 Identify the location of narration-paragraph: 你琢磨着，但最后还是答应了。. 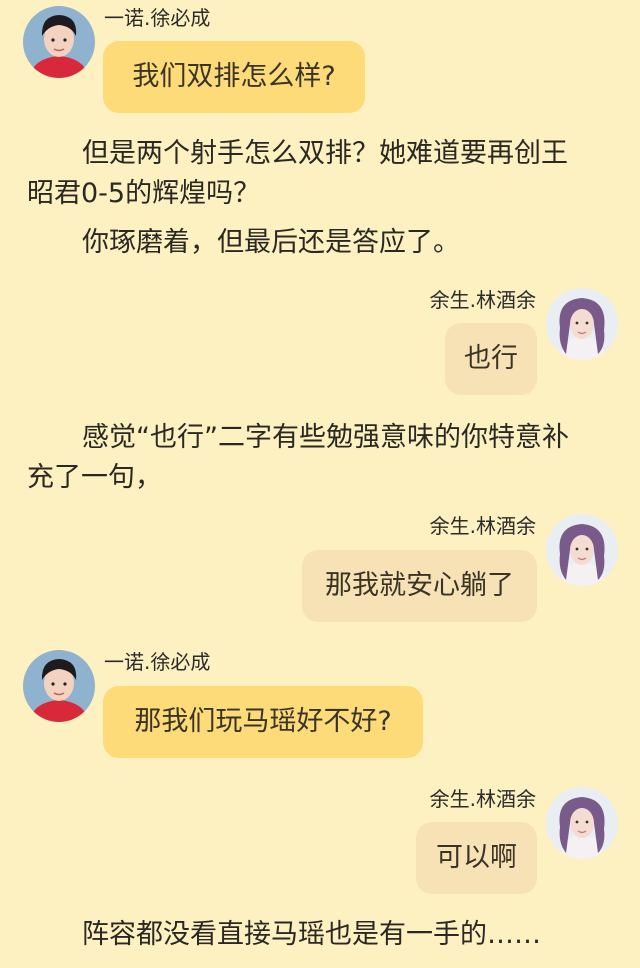
(271, 243).